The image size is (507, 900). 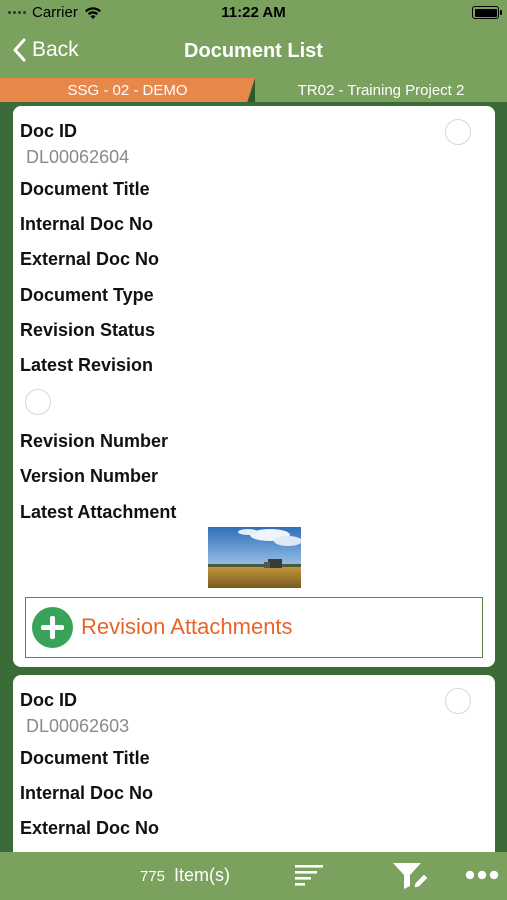 I want to click on item-count-label: Item(s), so click(x=202, y=875).